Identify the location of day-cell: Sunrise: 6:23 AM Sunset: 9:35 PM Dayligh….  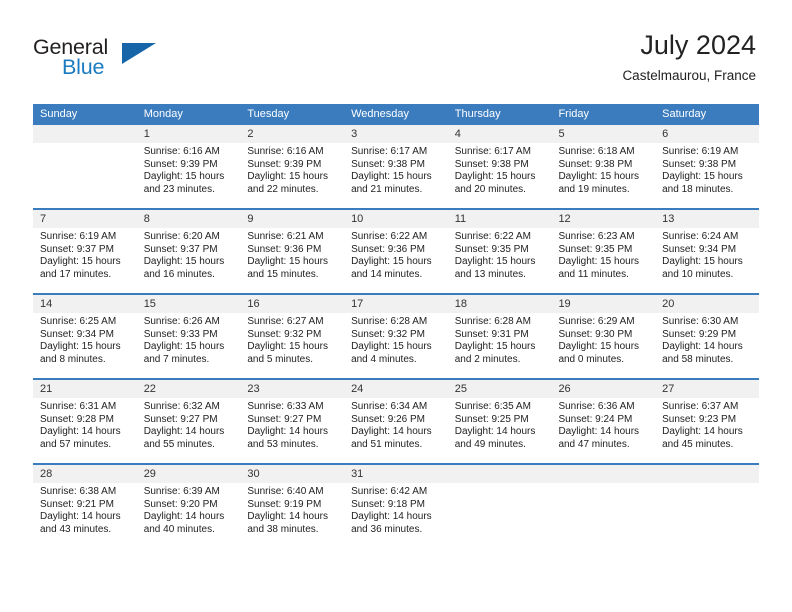
(603, 261).